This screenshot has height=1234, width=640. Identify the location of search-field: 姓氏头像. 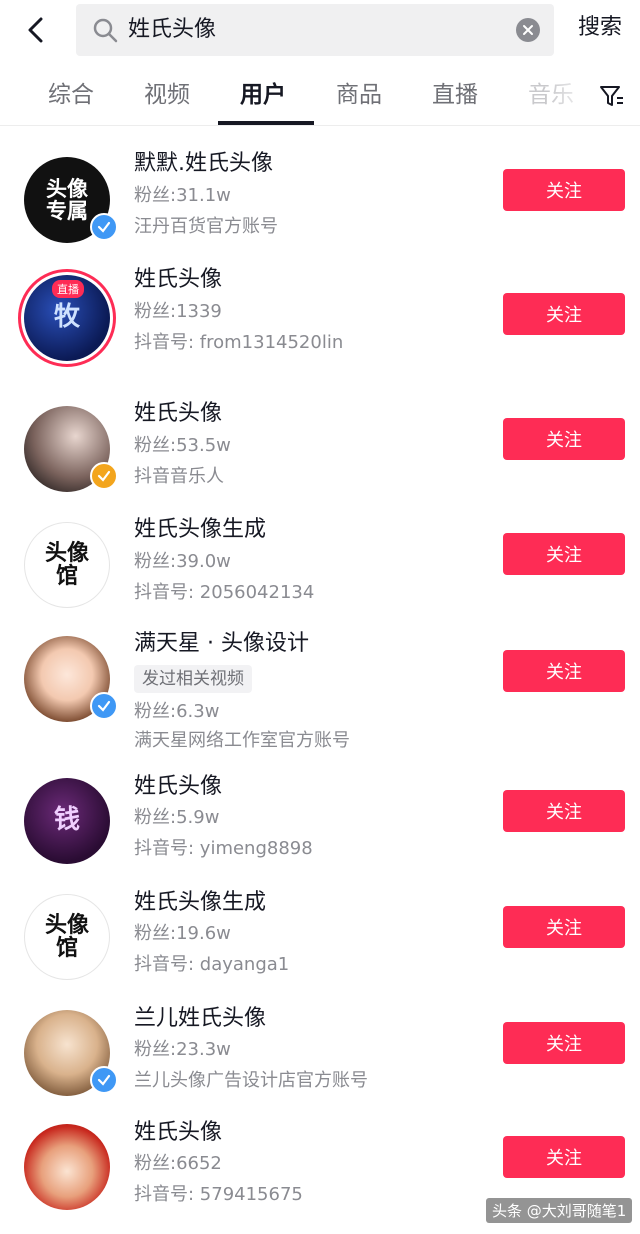
(315, 30).